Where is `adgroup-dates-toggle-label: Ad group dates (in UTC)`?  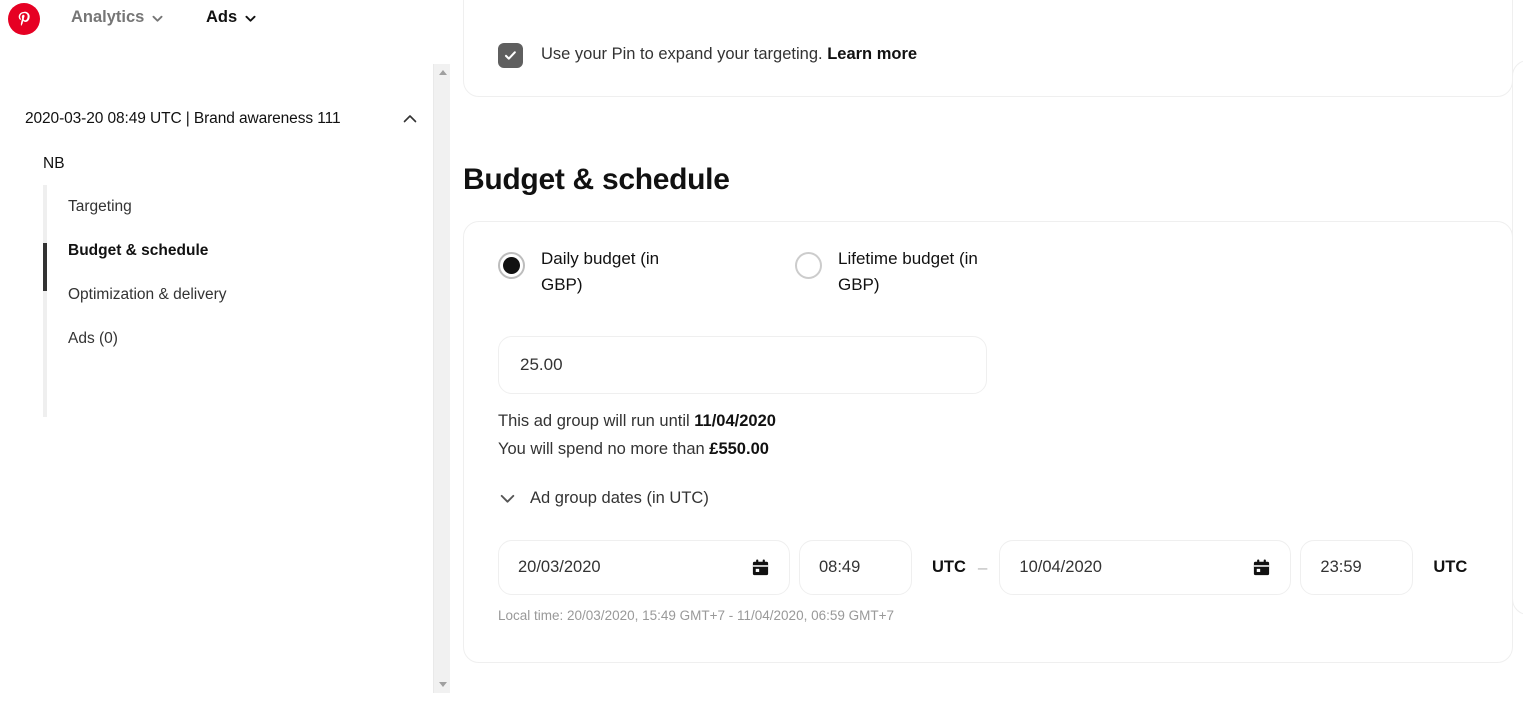
adgroup-dates-toggle-label: Ad group dates (in UTC) is located at coordinates (619, 498).